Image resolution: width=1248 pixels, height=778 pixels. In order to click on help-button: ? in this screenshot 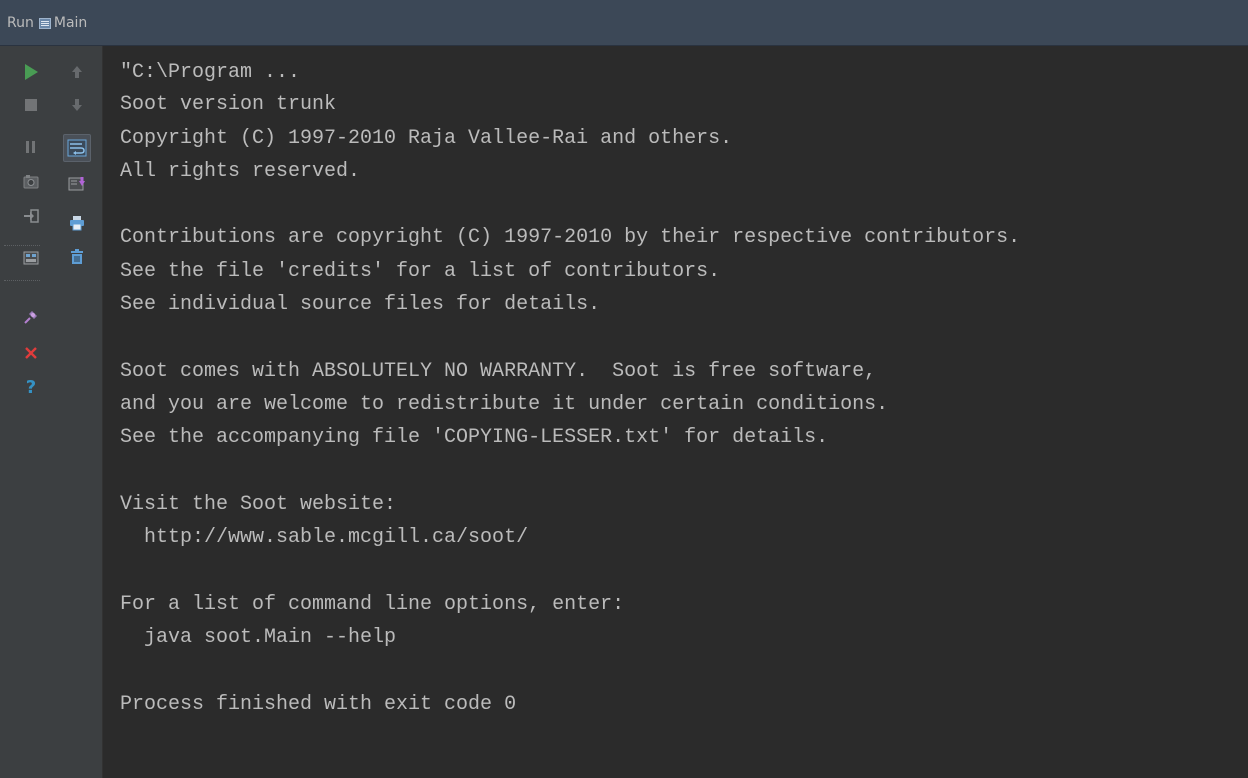, I will do `click(31, 387)`.